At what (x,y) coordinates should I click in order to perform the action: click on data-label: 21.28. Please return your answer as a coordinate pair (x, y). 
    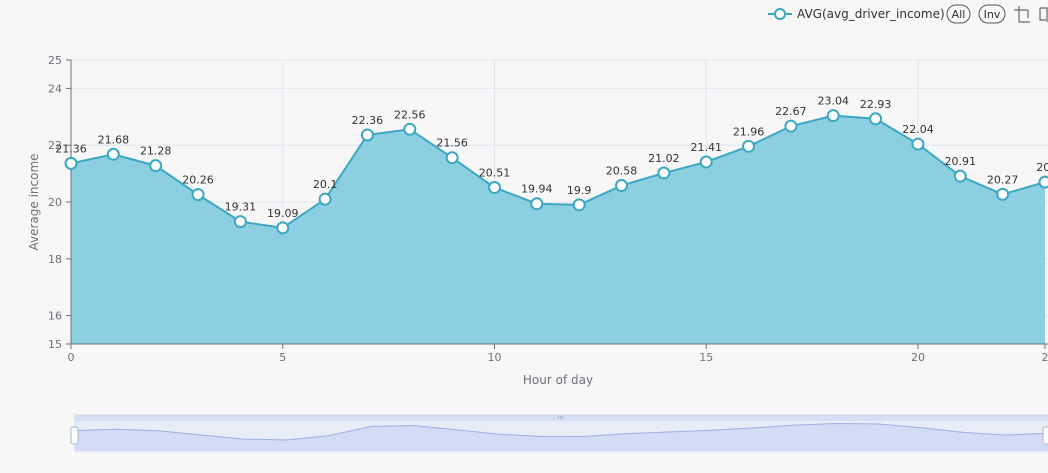
    Looking at the image, I should click on (156, 151).